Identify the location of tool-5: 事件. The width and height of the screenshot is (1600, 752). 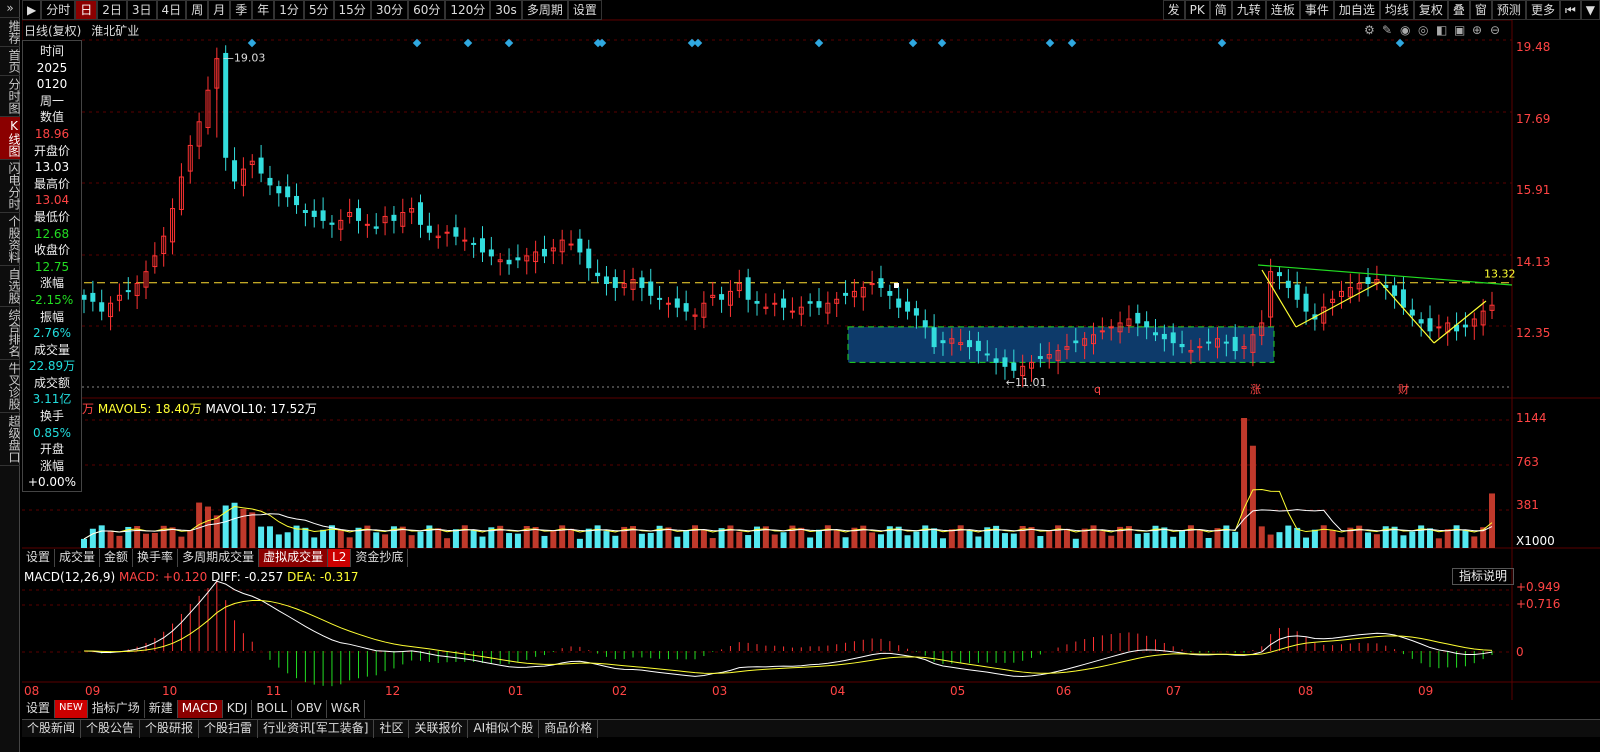
(1316, 10).